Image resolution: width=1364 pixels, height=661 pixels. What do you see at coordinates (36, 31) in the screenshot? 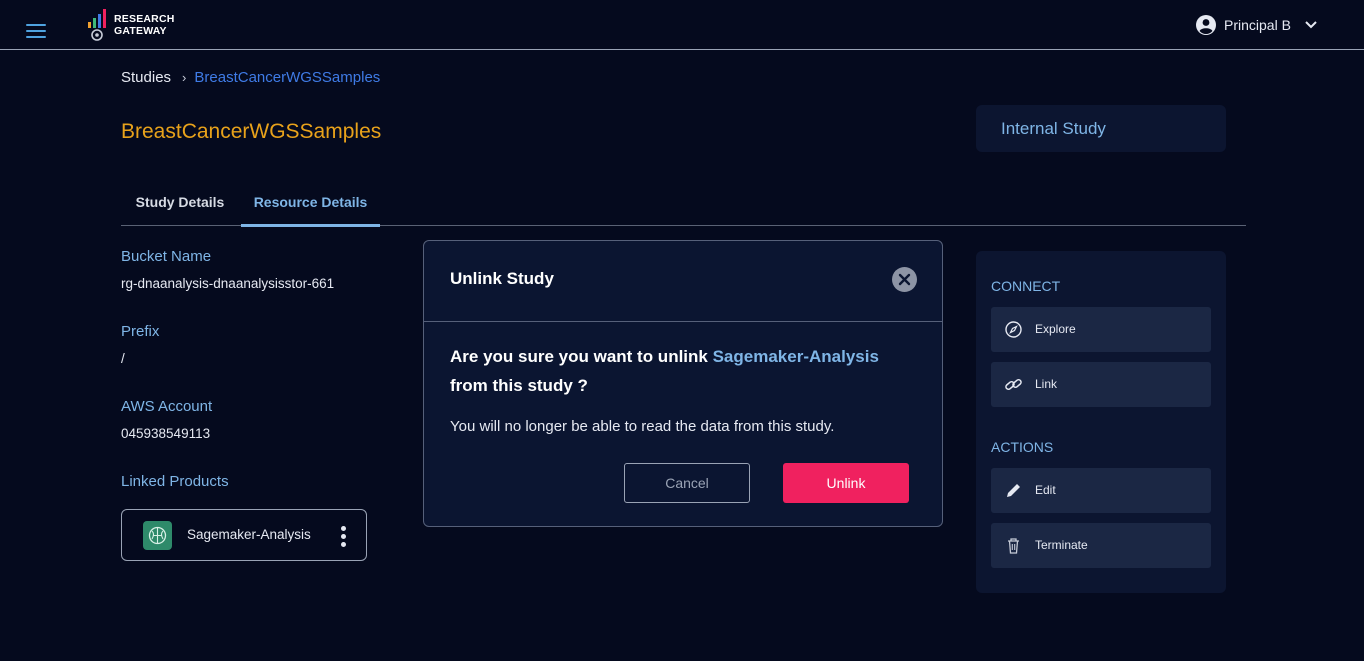
I see `hamburger-menu-icon` at bounding box center [36, 31].